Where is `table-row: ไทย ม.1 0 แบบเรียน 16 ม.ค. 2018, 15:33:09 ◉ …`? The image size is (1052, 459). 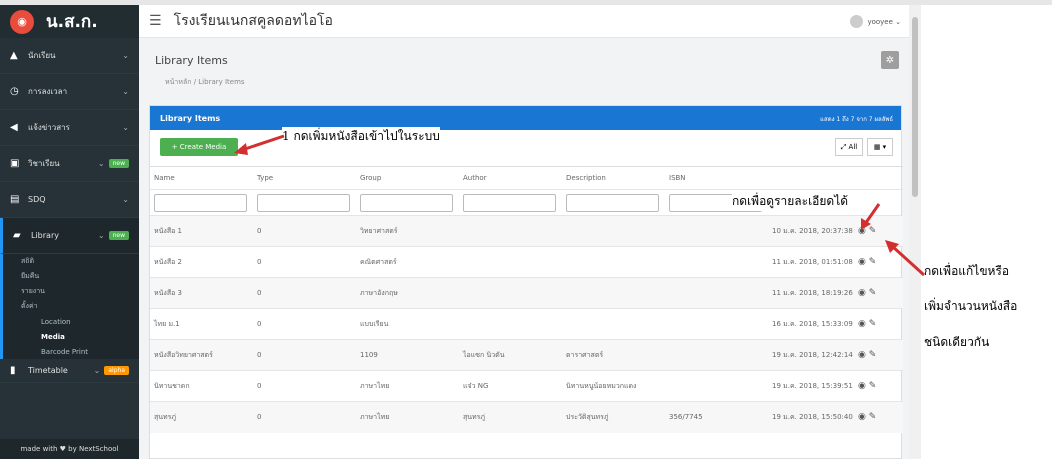
table-row: ไทย ม.1 0 แบบเรียน 16 ม.ค. 2018, 15:33:09 ◉ … is located at coordinates (526, 324).